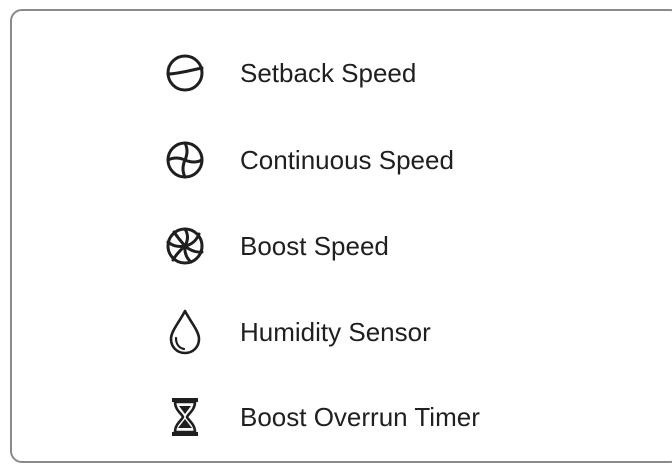  What do you see at coordinates (185, 332) in the screenshot?
I see `humidity-drop-icon` at bounding box center [185, 332].